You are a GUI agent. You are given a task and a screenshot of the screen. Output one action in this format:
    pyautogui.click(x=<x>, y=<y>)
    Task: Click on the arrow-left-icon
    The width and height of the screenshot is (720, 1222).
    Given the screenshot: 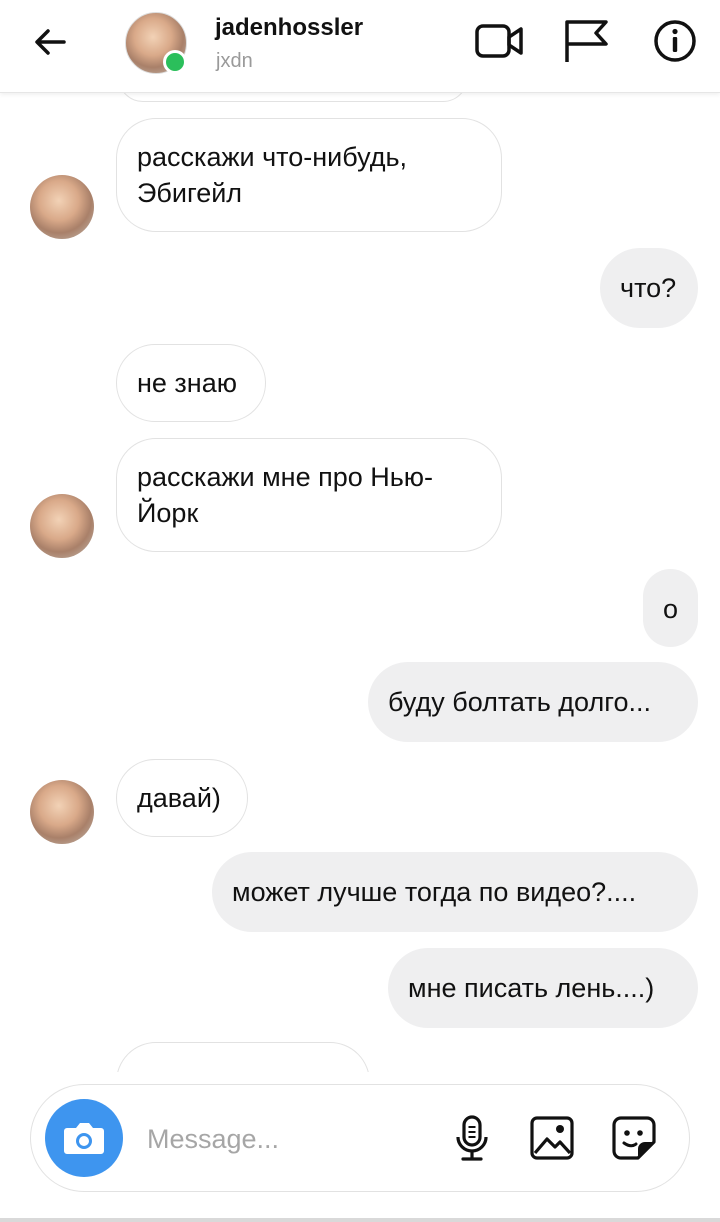 What is the action you would take?
    pyautogui.click(x=50, y=42)
    